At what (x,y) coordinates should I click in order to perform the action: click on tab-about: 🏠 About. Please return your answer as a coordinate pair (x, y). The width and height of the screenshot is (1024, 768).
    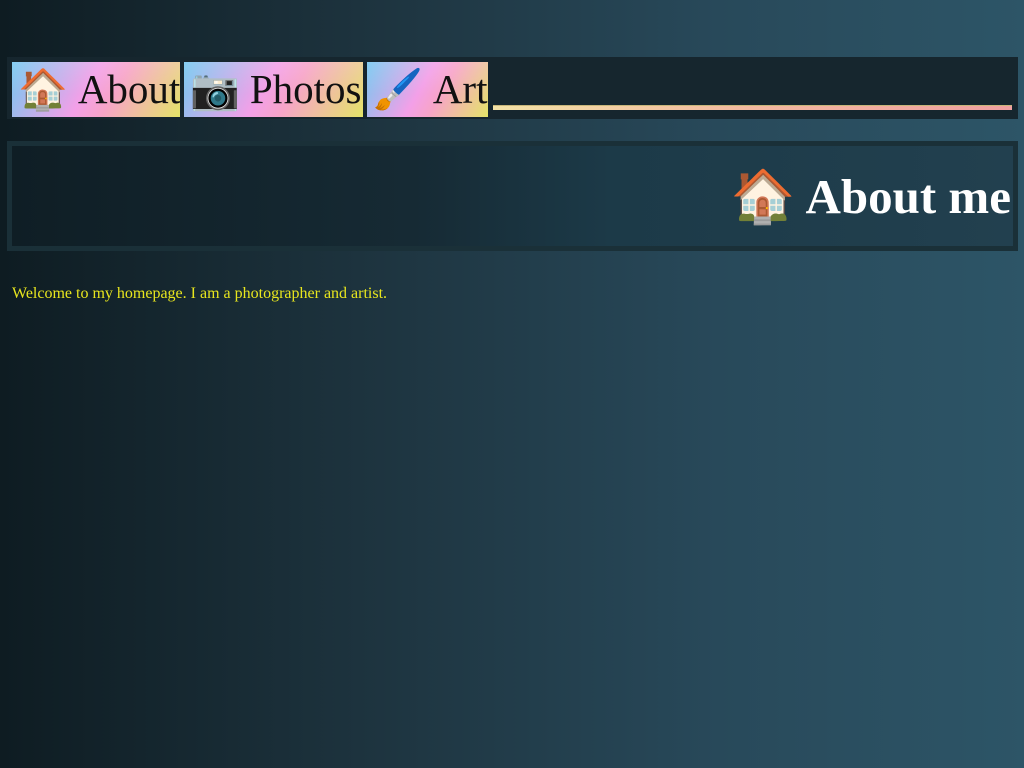
    Looking at the image, I should click on (96, 89).